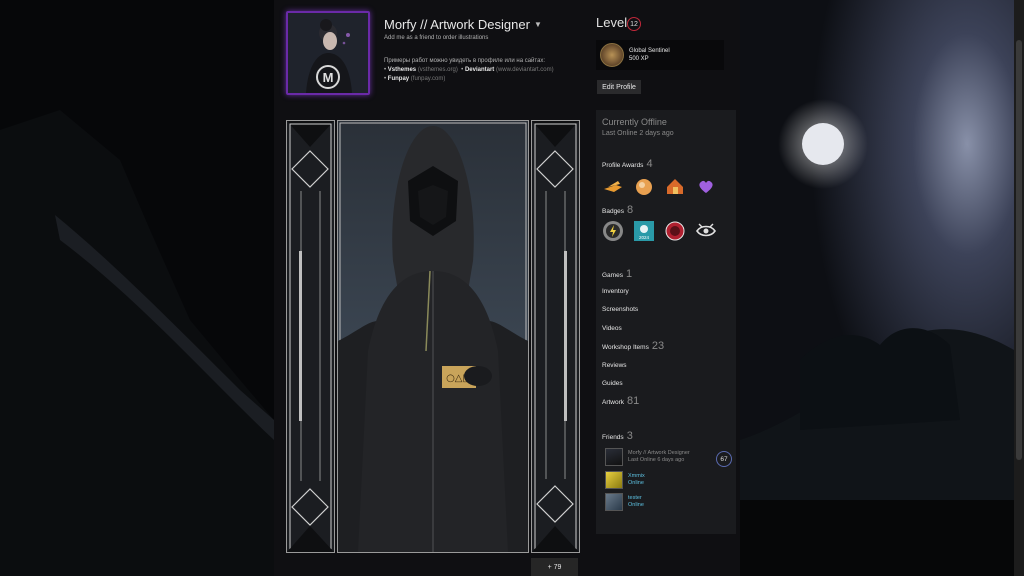 This screenshot has width=1024, height=576. What do you see at coordinates (614, 480) in the screenshot?
I see `friend-avatar-xmmix` at bounding box center [614, 480].